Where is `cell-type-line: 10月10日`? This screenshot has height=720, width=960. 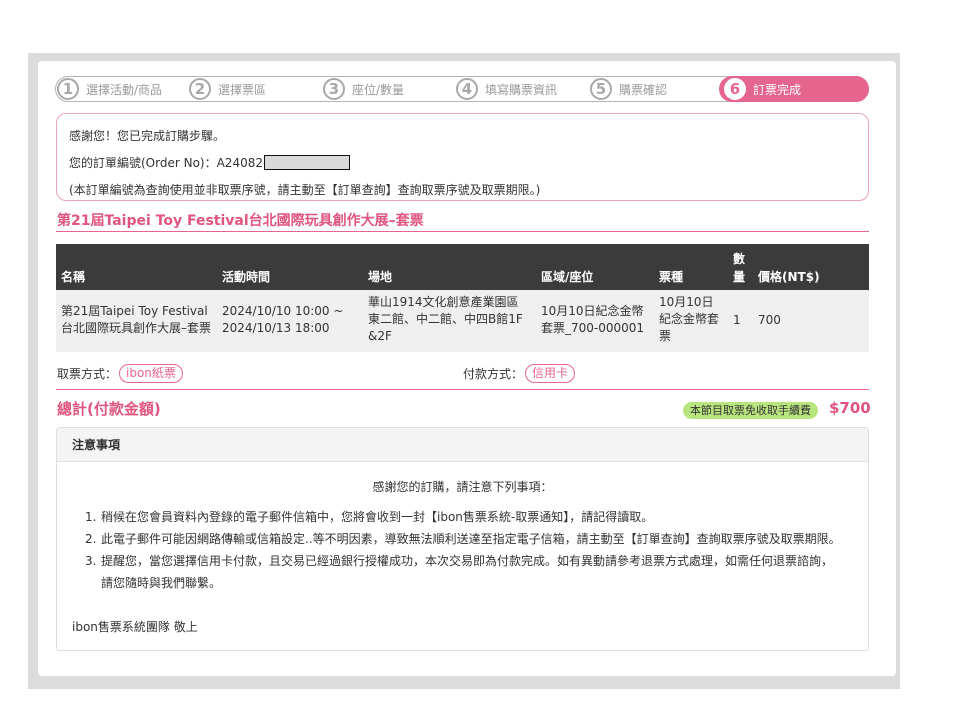
cell-type-line: 10月10日 is located at coordinates (686, 302).